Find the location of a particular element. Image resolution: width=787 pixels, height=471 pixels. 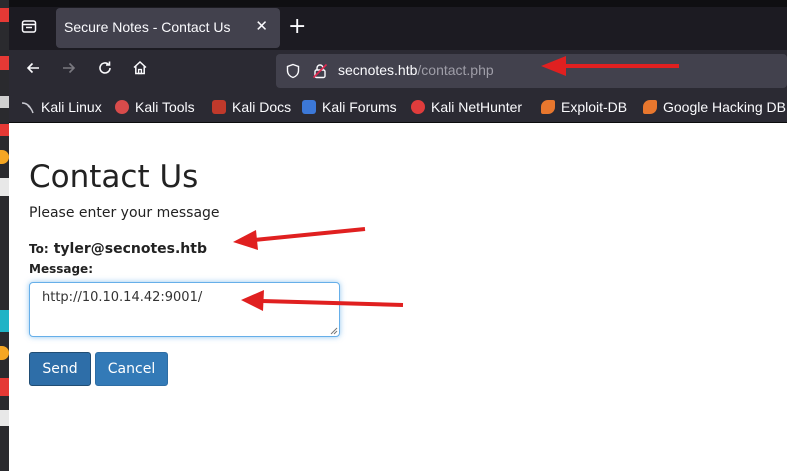

bookmark-google-hacking-db: Google Hacking DB is located at coordinates (714, 107).